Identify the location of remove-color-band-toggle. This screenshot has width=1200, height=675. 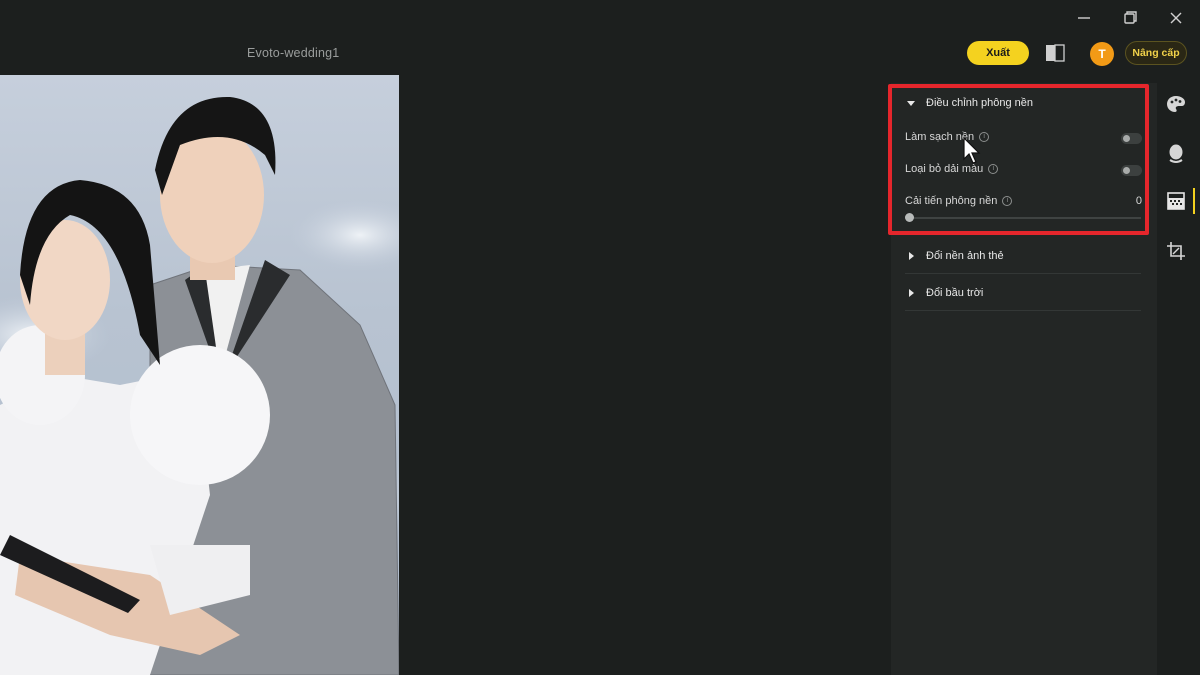
(1131, 170).